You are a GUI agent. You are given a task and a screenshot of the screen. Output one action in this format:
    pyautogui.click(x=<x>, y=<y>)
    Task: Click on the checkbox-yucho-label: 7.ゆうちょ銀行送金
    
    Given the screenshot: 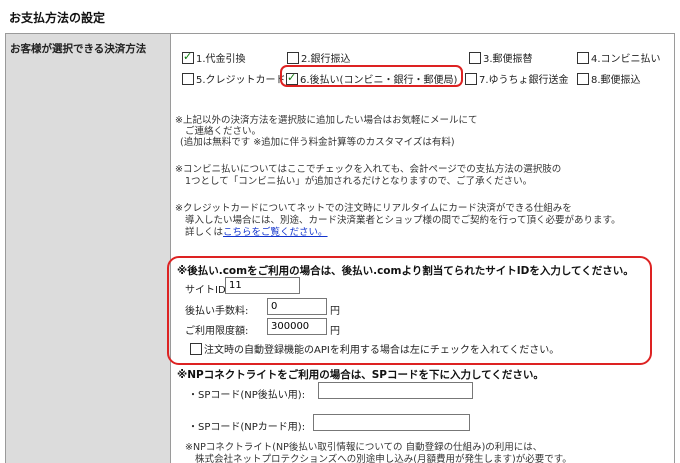 What is the action you would take?
    pyautogui.click(x=524, y=80)
    